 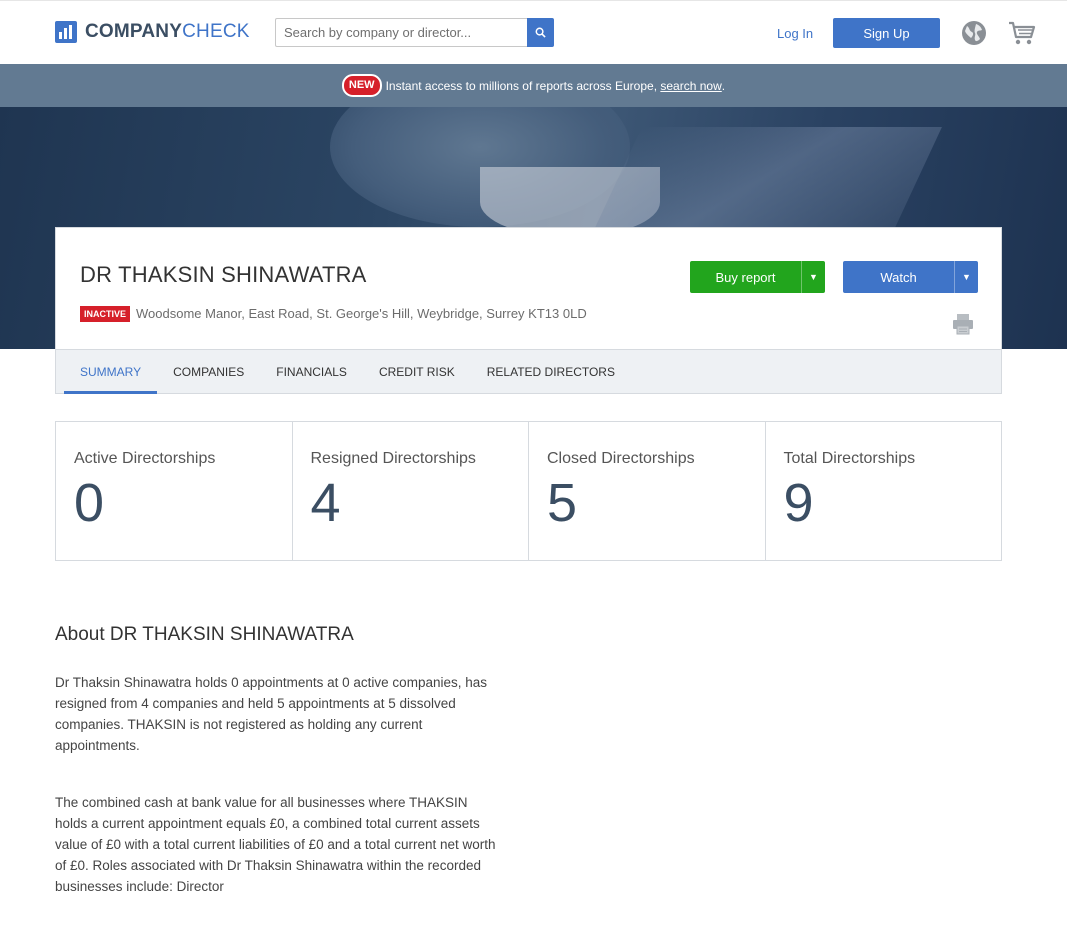 I want to click on announcement-suffix: ., so click(x=723, y=85).